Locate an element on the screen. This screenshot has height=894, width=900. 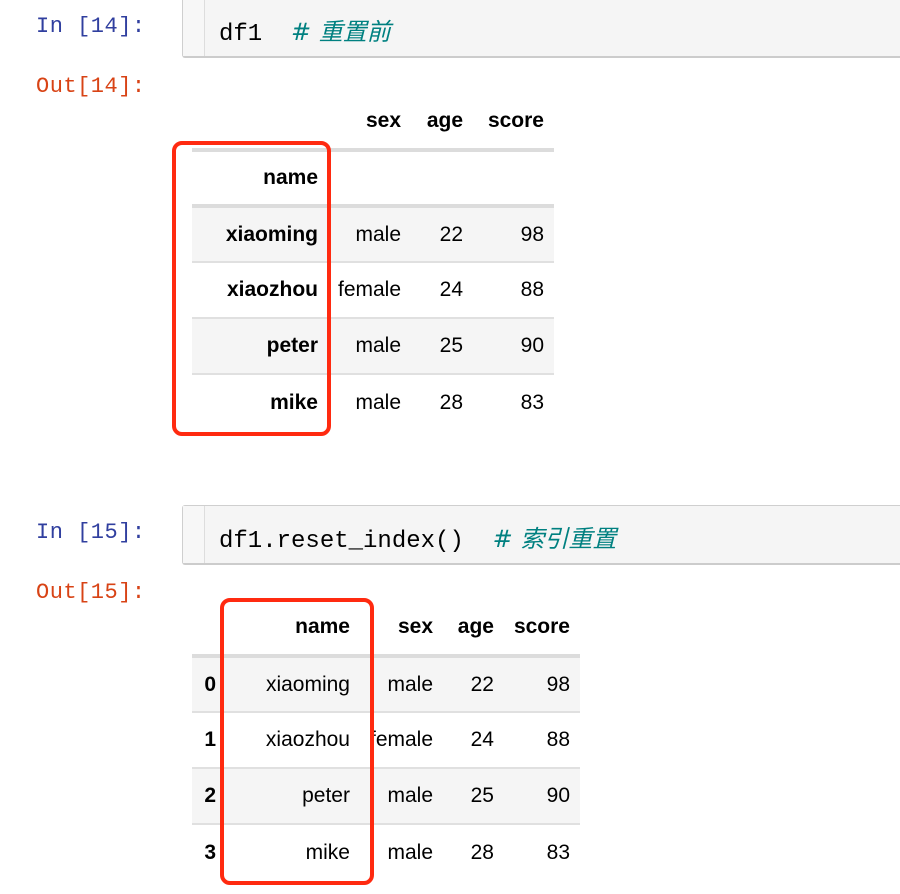
table-row: 3 mike male 28 83 is located at coordinates (386, 852).